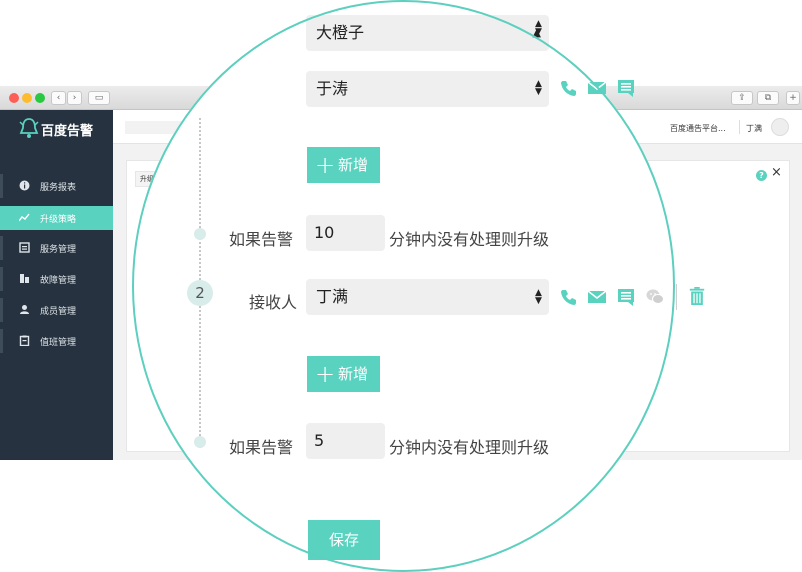  I want to click on clipboard-icon, so click(24, 340).